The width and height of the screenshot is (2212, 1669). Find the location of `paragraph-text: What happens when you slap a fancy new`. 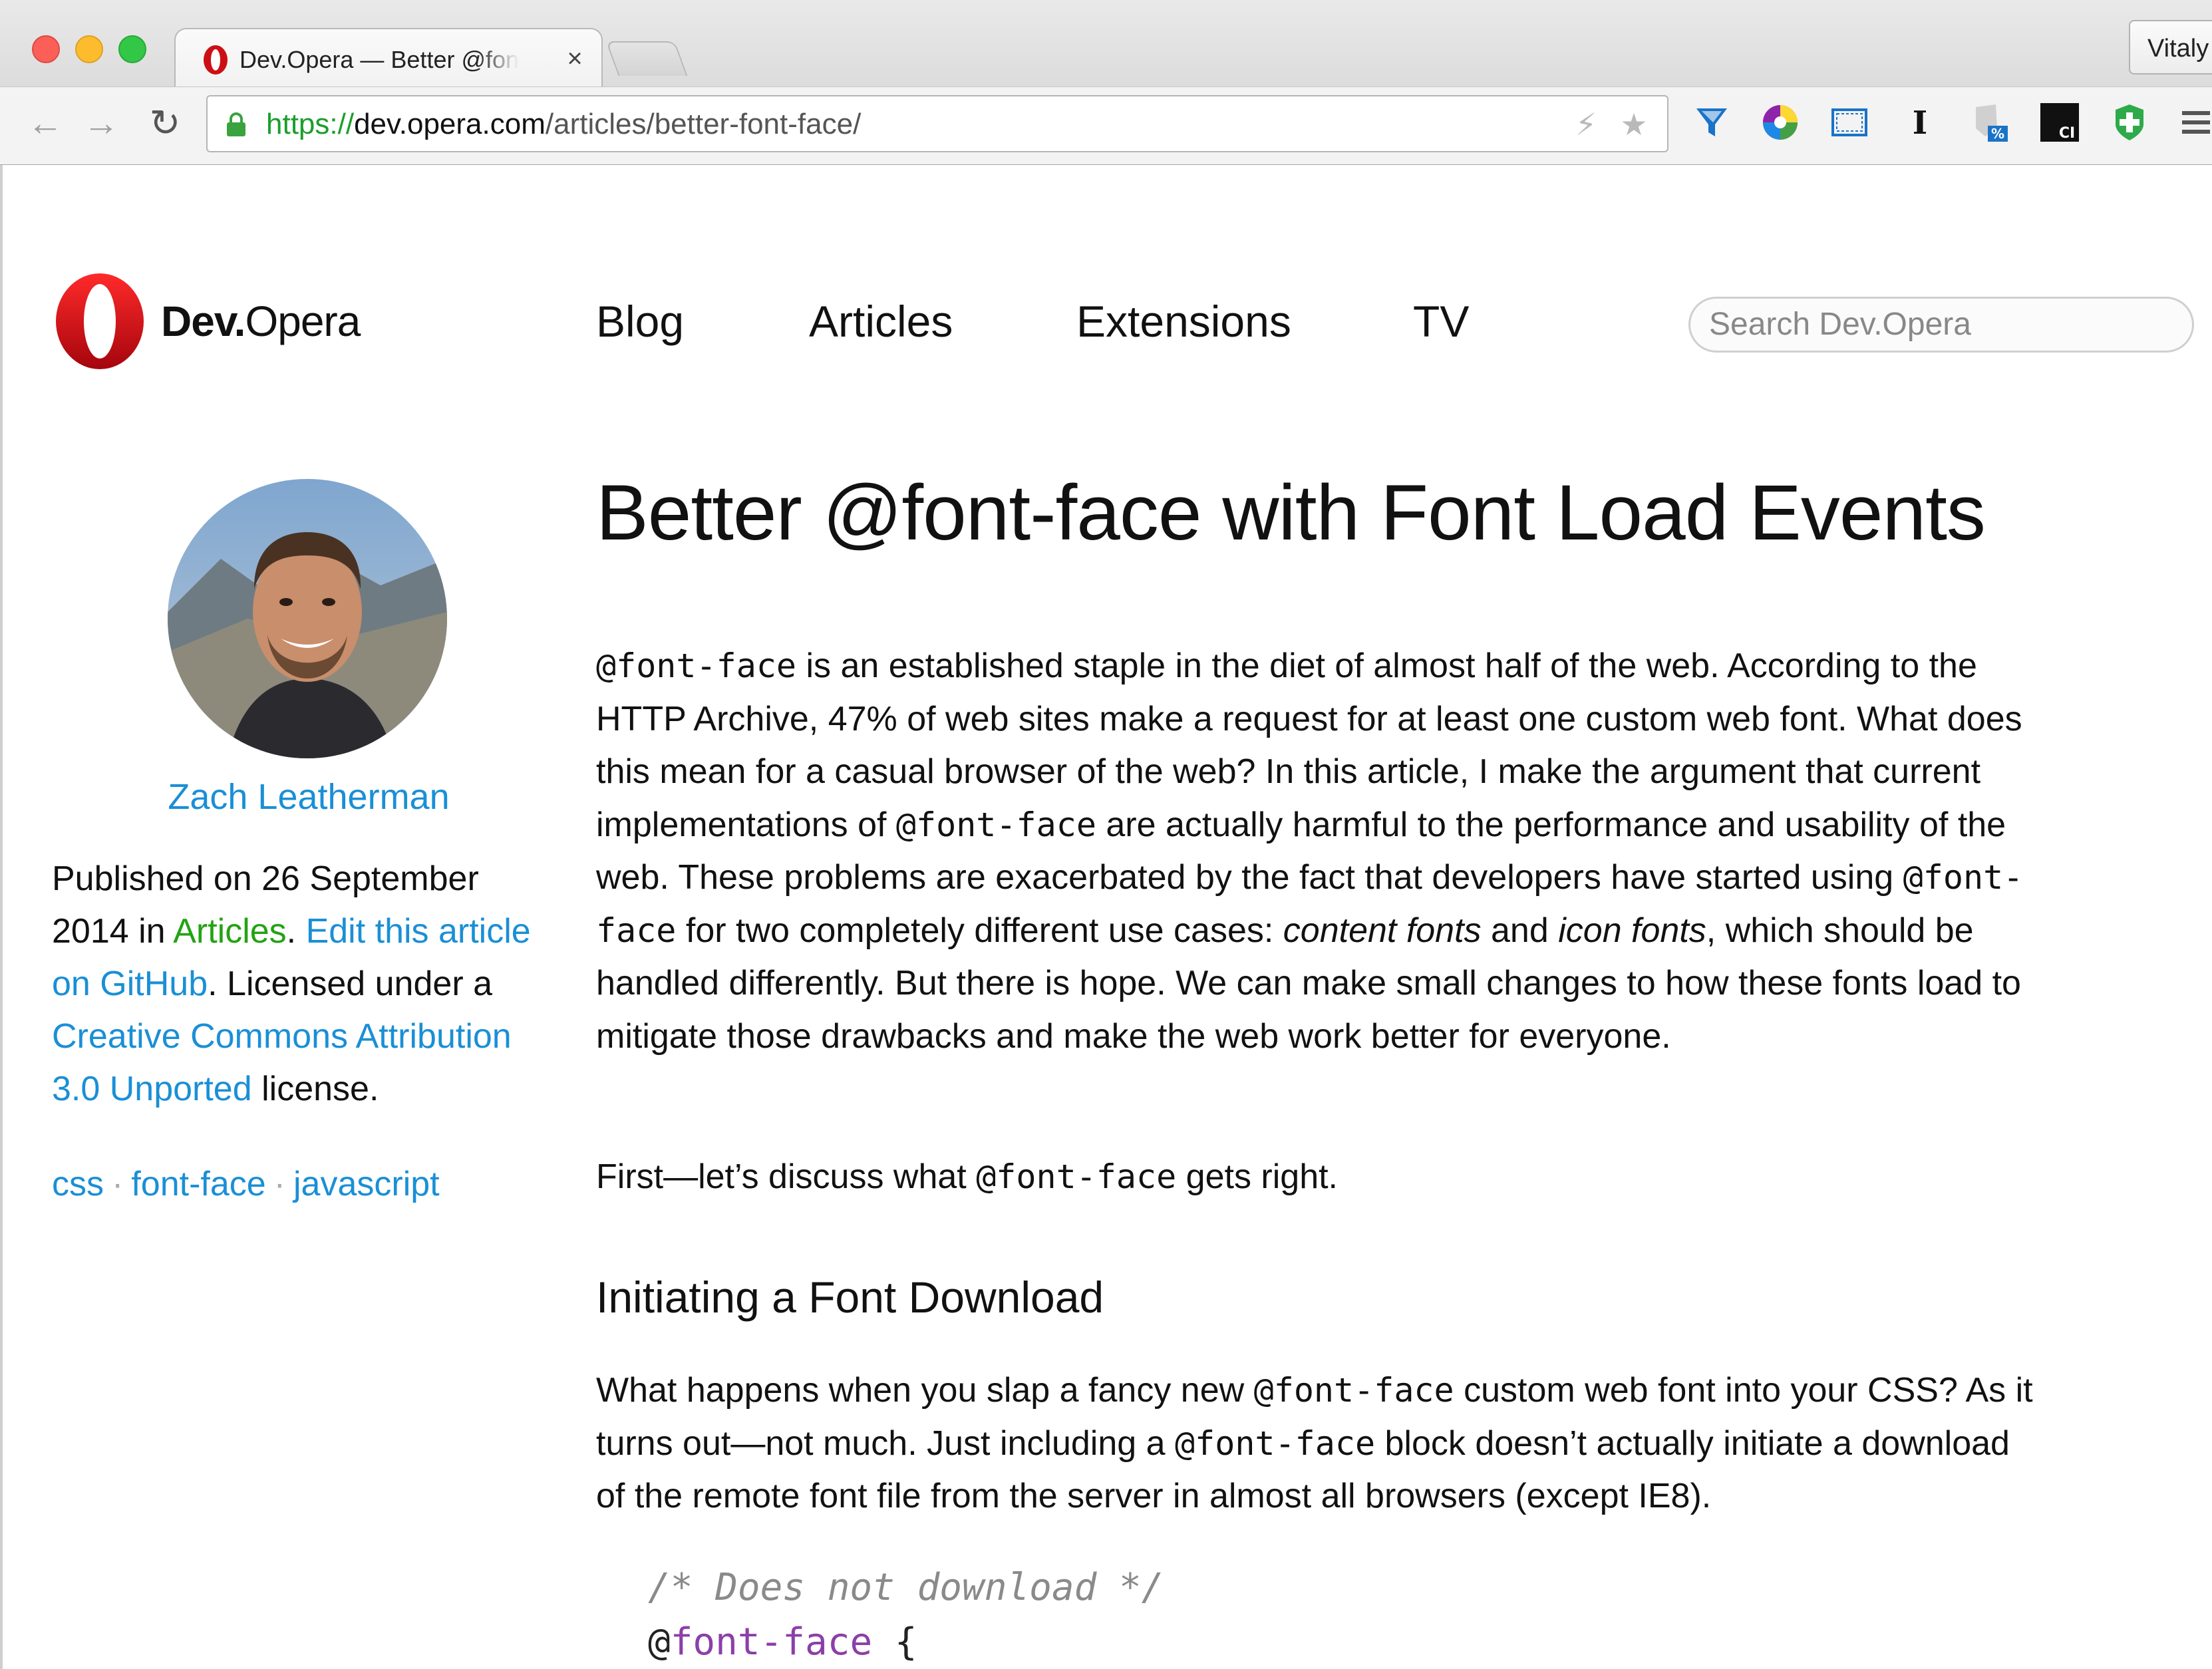

paragraph-text: What happens when you slap a fancy new is located at coordinates (925, 1390).